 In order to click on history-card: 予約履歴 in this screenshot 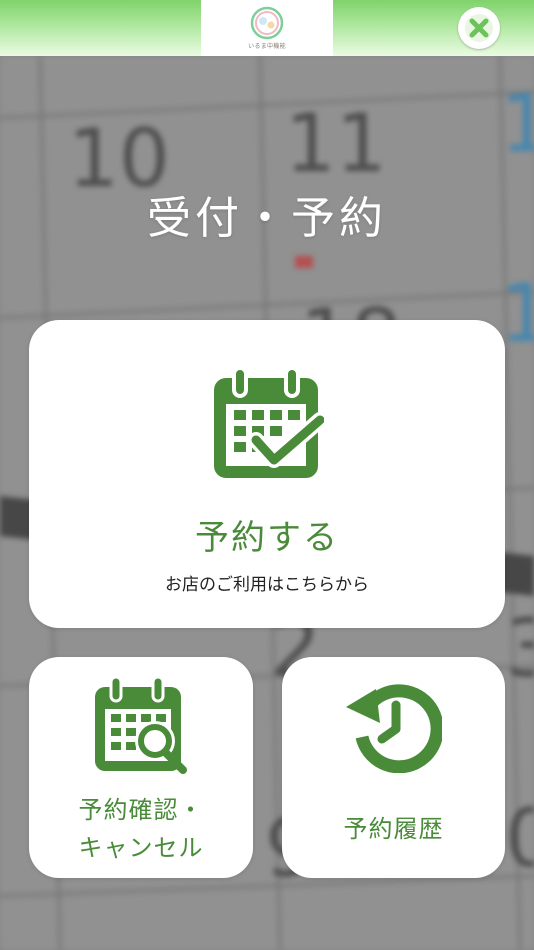, I will do `click(393, 767)`.